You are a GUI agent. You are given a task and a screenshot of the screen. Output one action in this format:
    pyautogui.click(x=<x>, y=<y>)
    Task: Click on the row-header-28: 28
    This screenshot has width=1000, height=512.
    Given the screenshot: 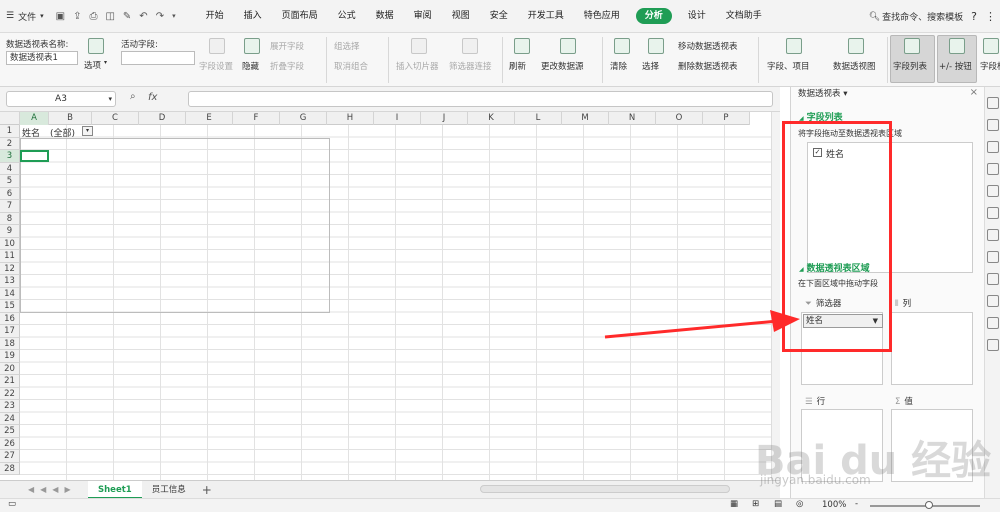 What is the action you would take?
    pyautogui.click(x=10, y=468)
    